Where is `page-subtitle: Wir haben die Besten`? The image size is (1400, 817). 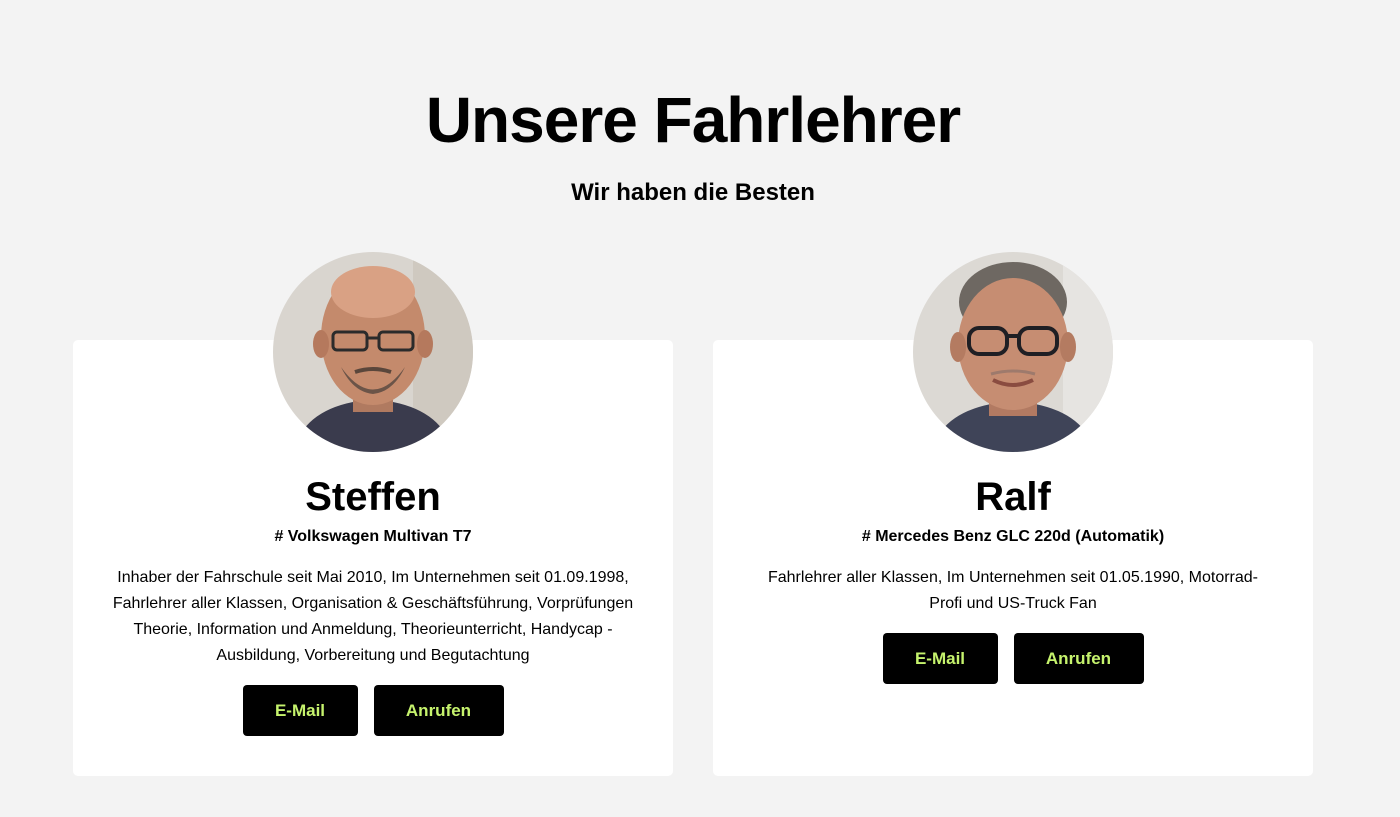 page-subtitle: Wir haben die Besten is located at coordinates (693, 192).